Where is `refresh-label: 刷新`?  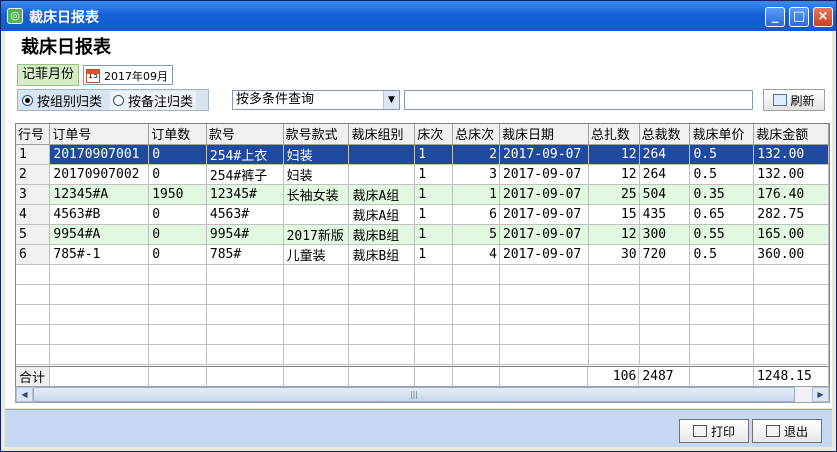
refresh-label: 刷新 is located at coordinates (802, 100).